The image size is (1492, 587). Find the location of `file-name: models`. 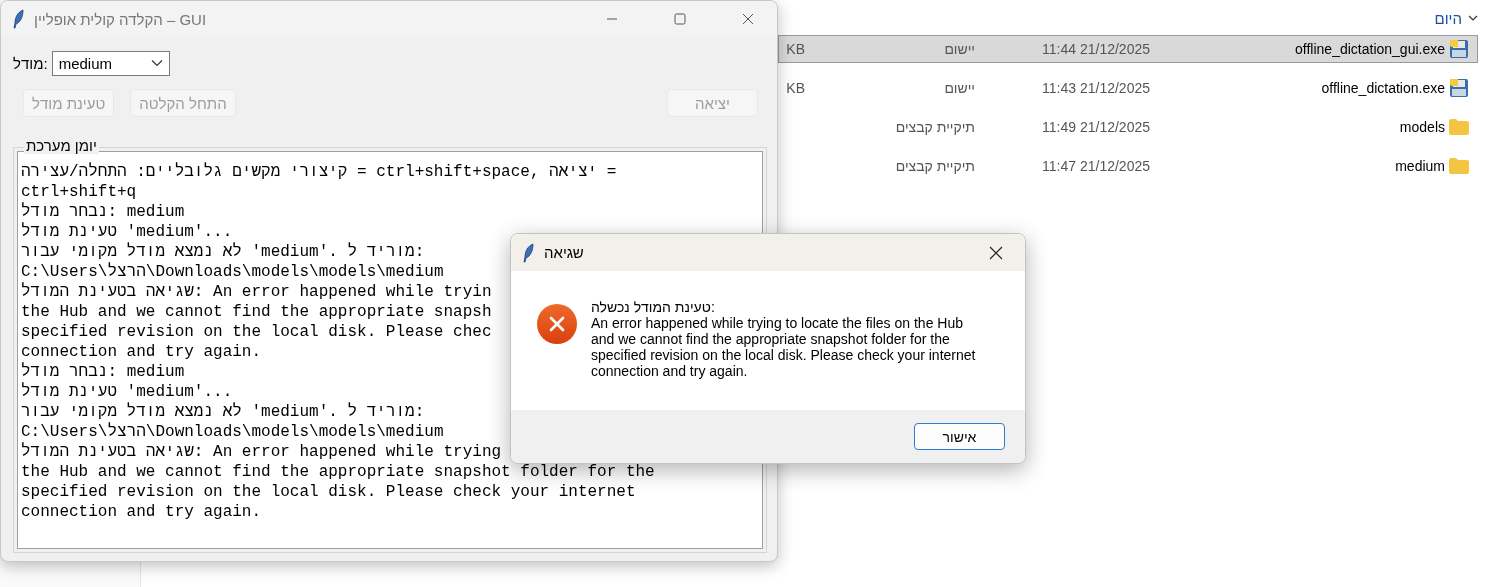

file-name: models is located at coordinates (1422, 127).